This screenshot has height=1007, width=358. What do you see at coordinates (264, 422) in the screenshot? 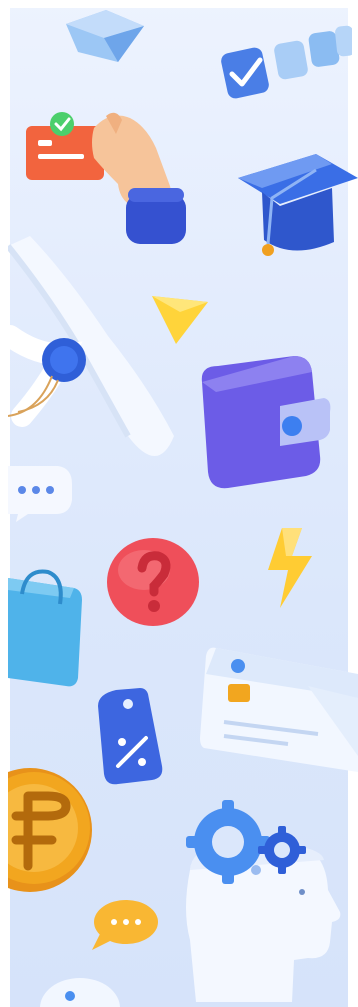
I see `wallet-icon` at bounding box center [264, 422].